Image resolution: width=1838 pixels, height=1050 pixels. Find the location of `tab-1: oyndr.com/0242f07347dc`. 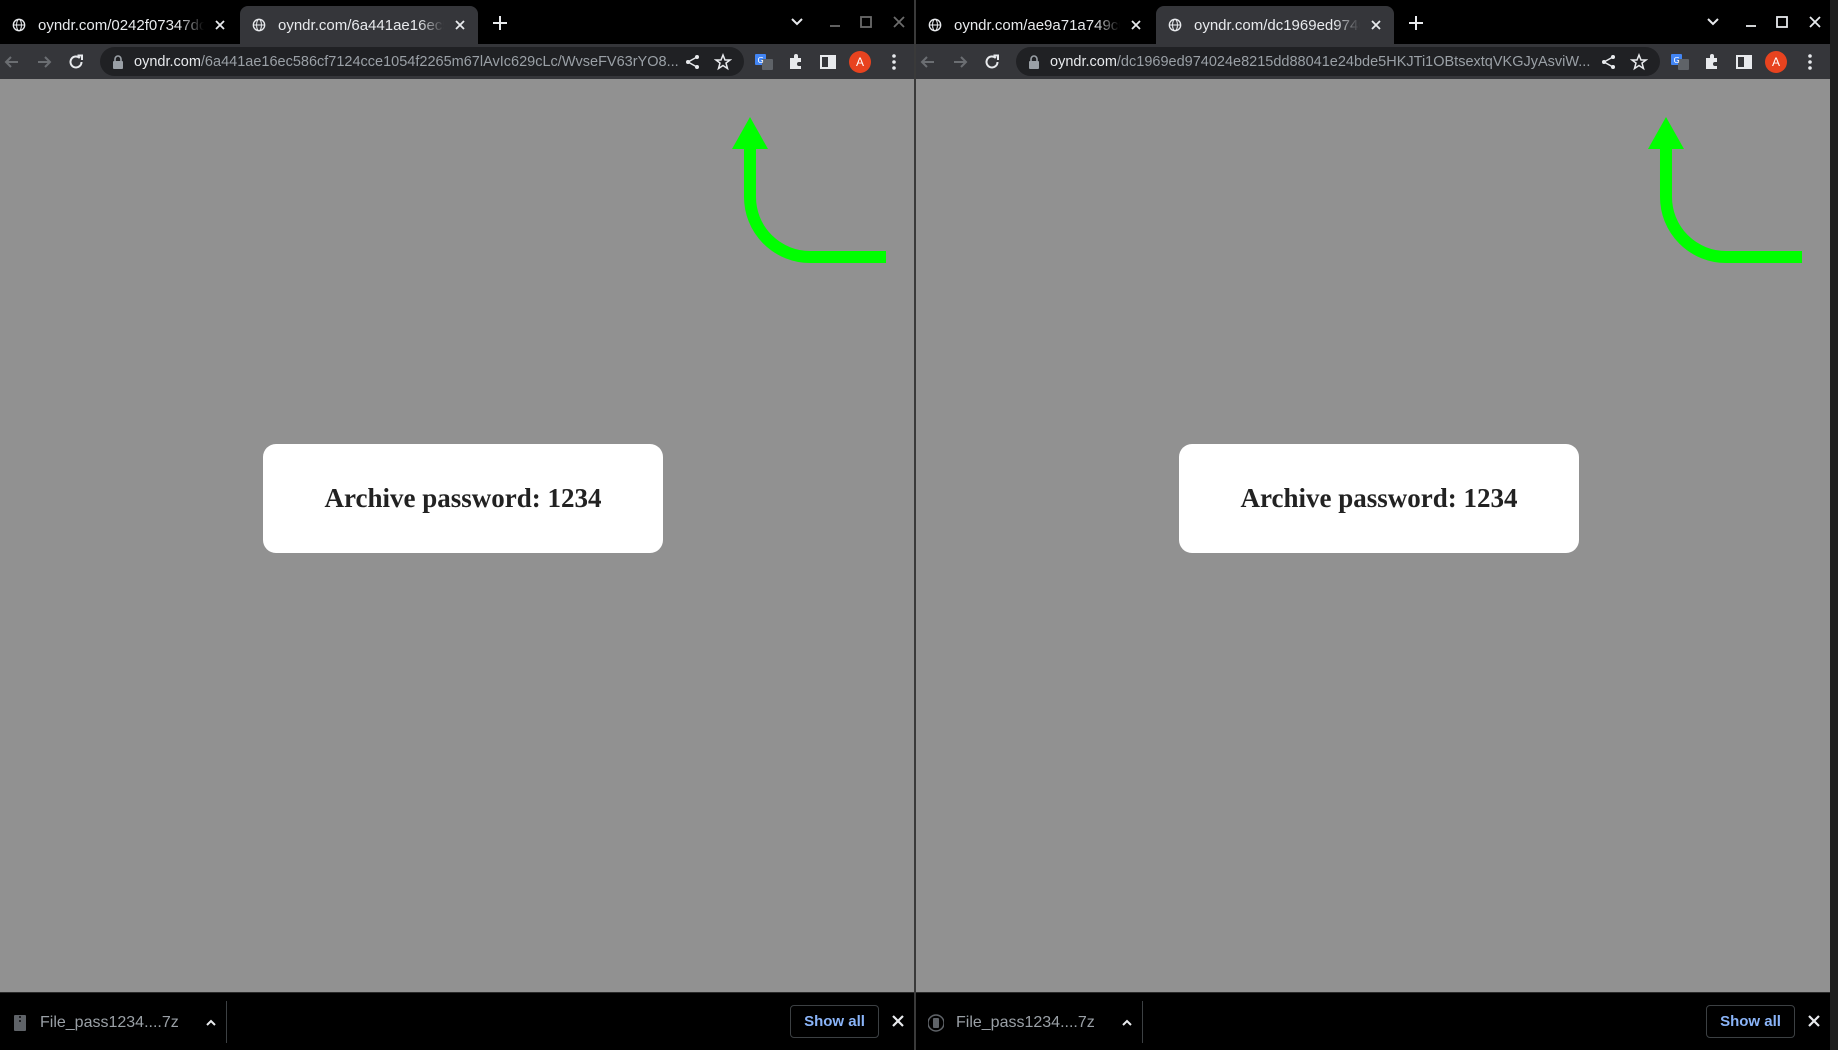

tab-1: oyndr.com/0242f07347dc is located at coordinates (119, 25).